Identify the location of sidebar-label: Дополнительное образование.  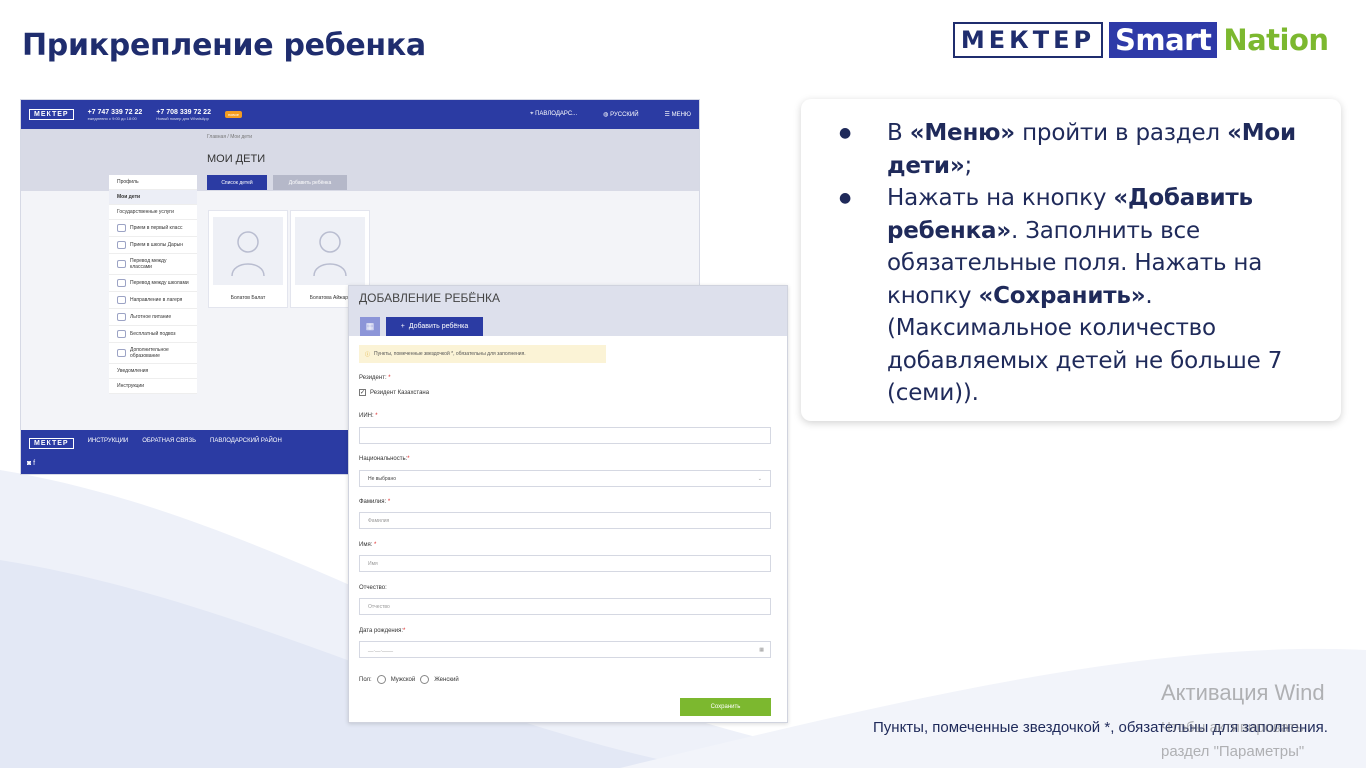
(149, 353).